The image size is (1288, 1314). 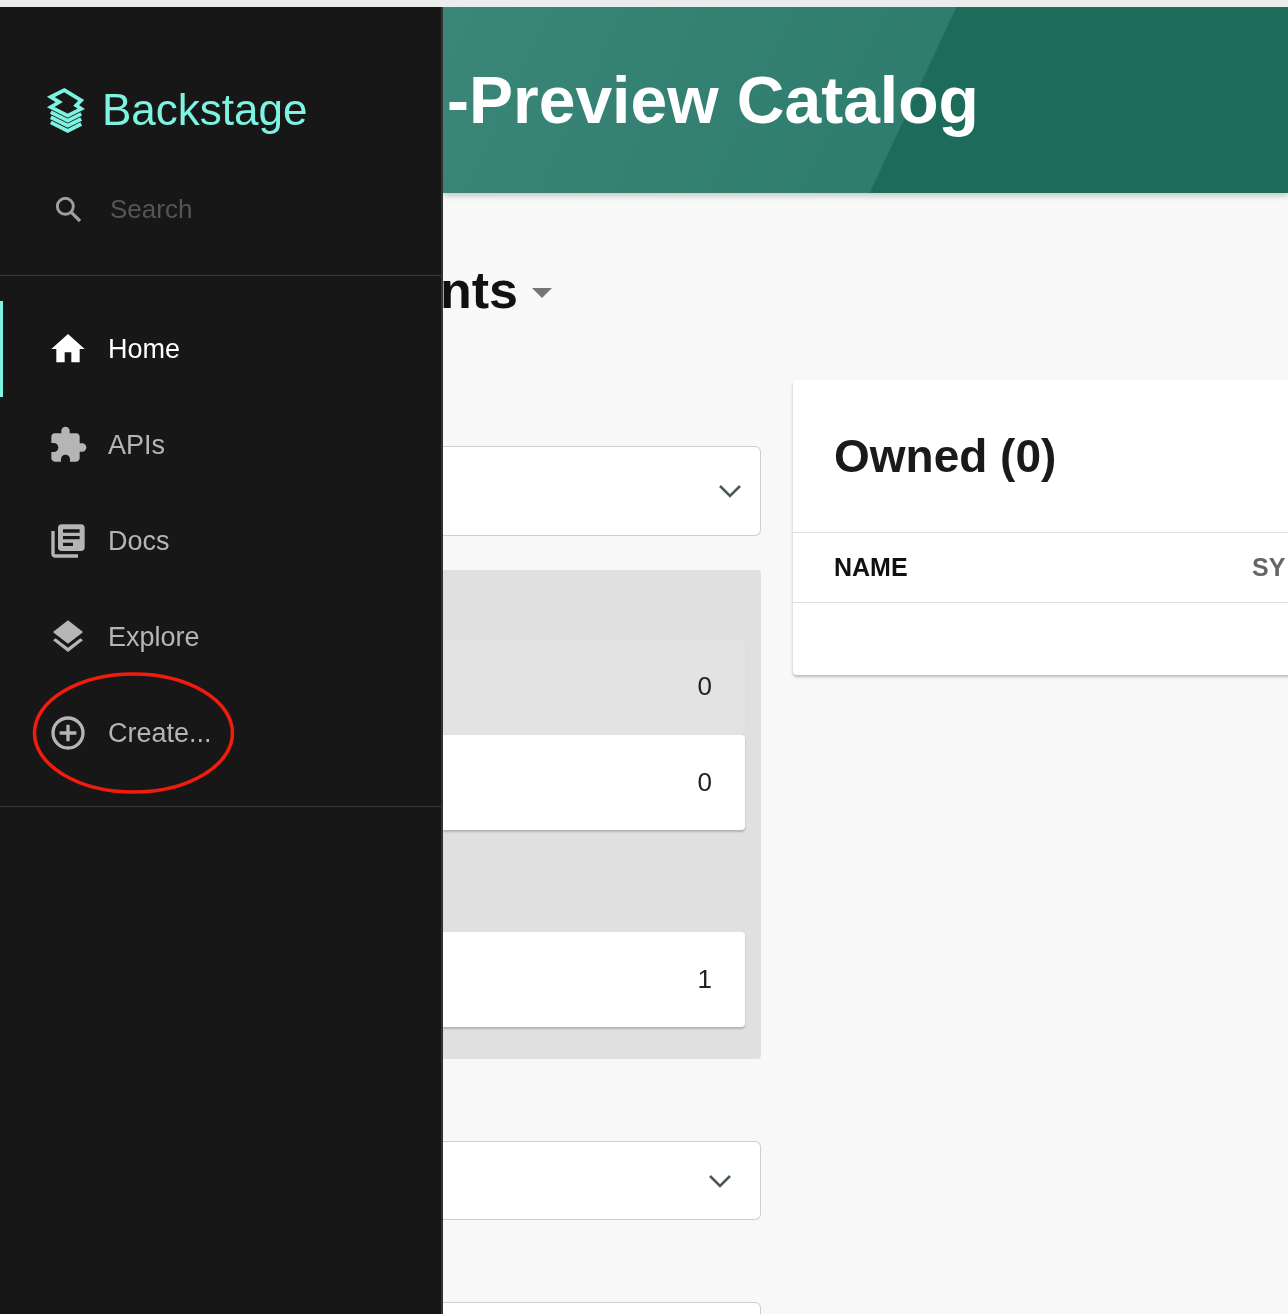 I want to click on add-circle-icon, so click(x=68, y=733).